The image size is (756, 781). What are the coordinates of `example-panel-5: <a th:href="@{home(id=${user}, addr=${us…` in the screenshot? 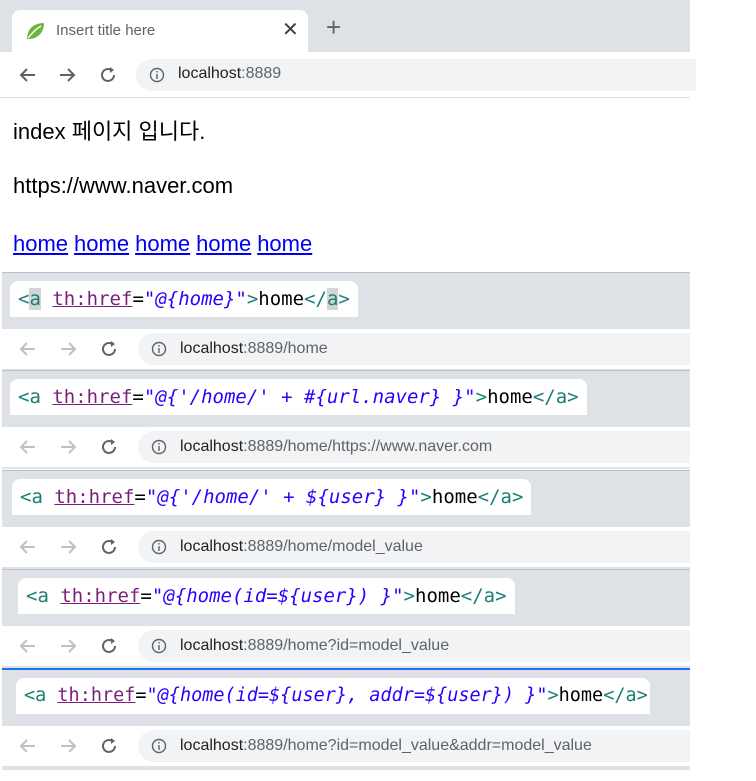 It's located at (346, 719).